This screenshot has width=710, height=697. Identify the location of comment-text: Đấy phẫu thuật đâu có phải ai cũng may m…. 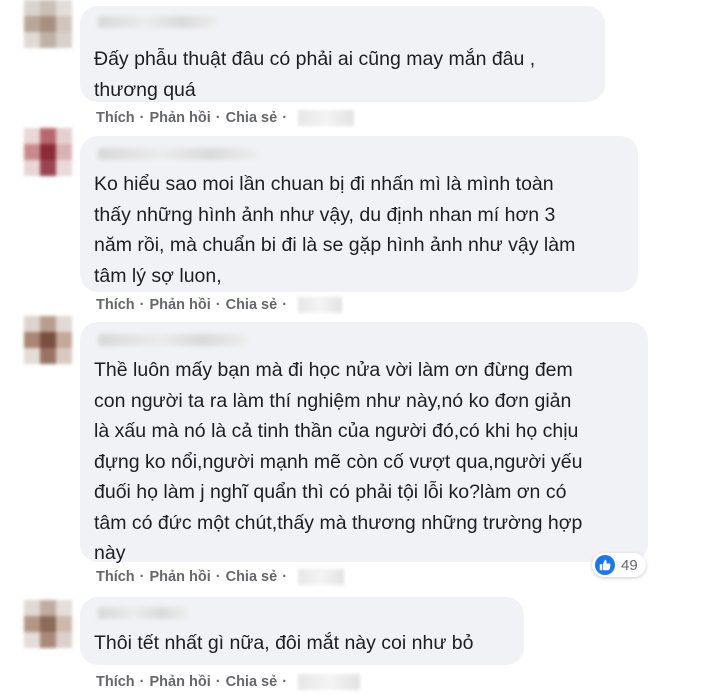
(315, 74).